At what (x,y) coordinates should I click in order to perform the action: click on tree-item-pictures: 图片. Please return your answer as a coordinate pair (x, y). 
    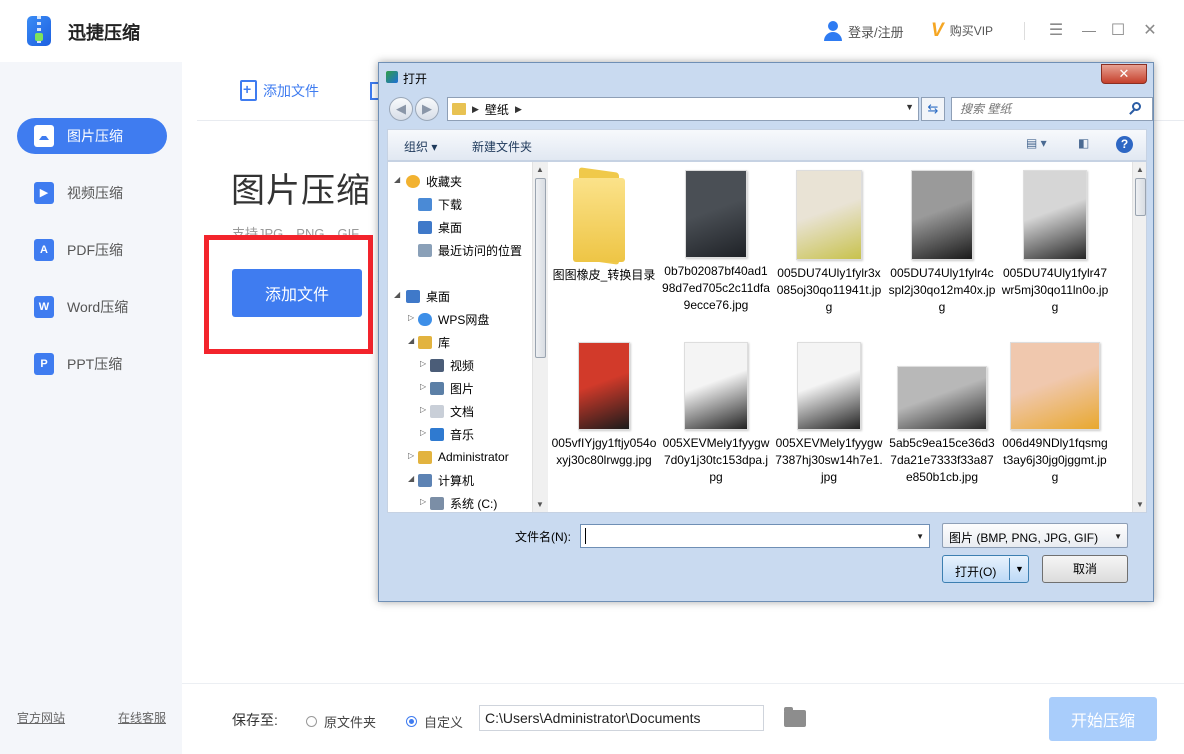
    Looking at the image, I should click on (452, 388).